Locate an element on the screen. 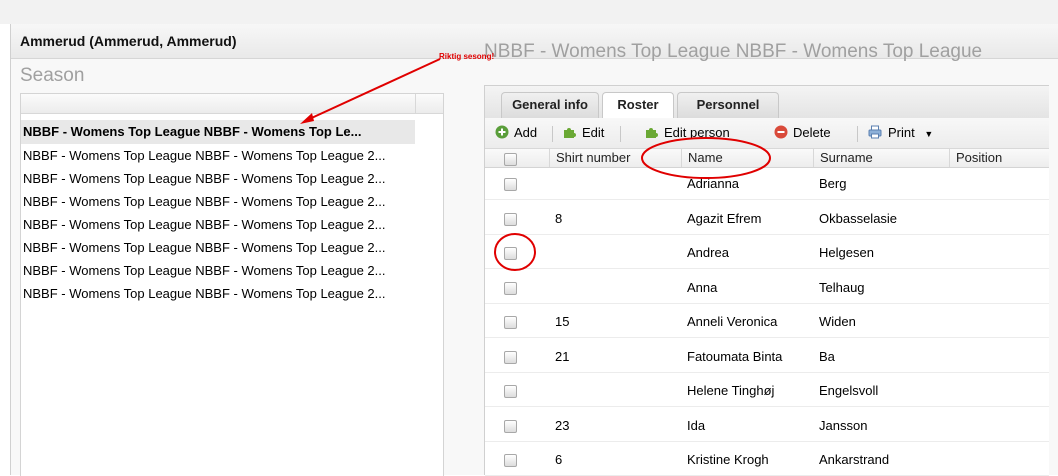 The width and height of the screenshot is (1058, 476). cell-surname: Okbasselasie is located at coordinates (858, 218).